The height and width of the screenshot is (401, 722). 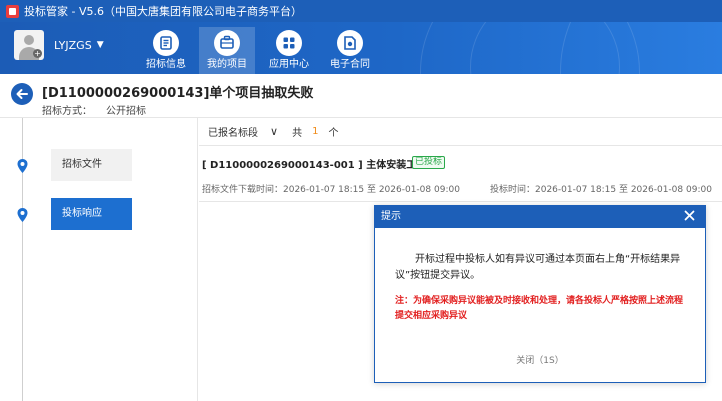 I want to click on chevron-down-icon: ∨, so click(x=274, y=131).